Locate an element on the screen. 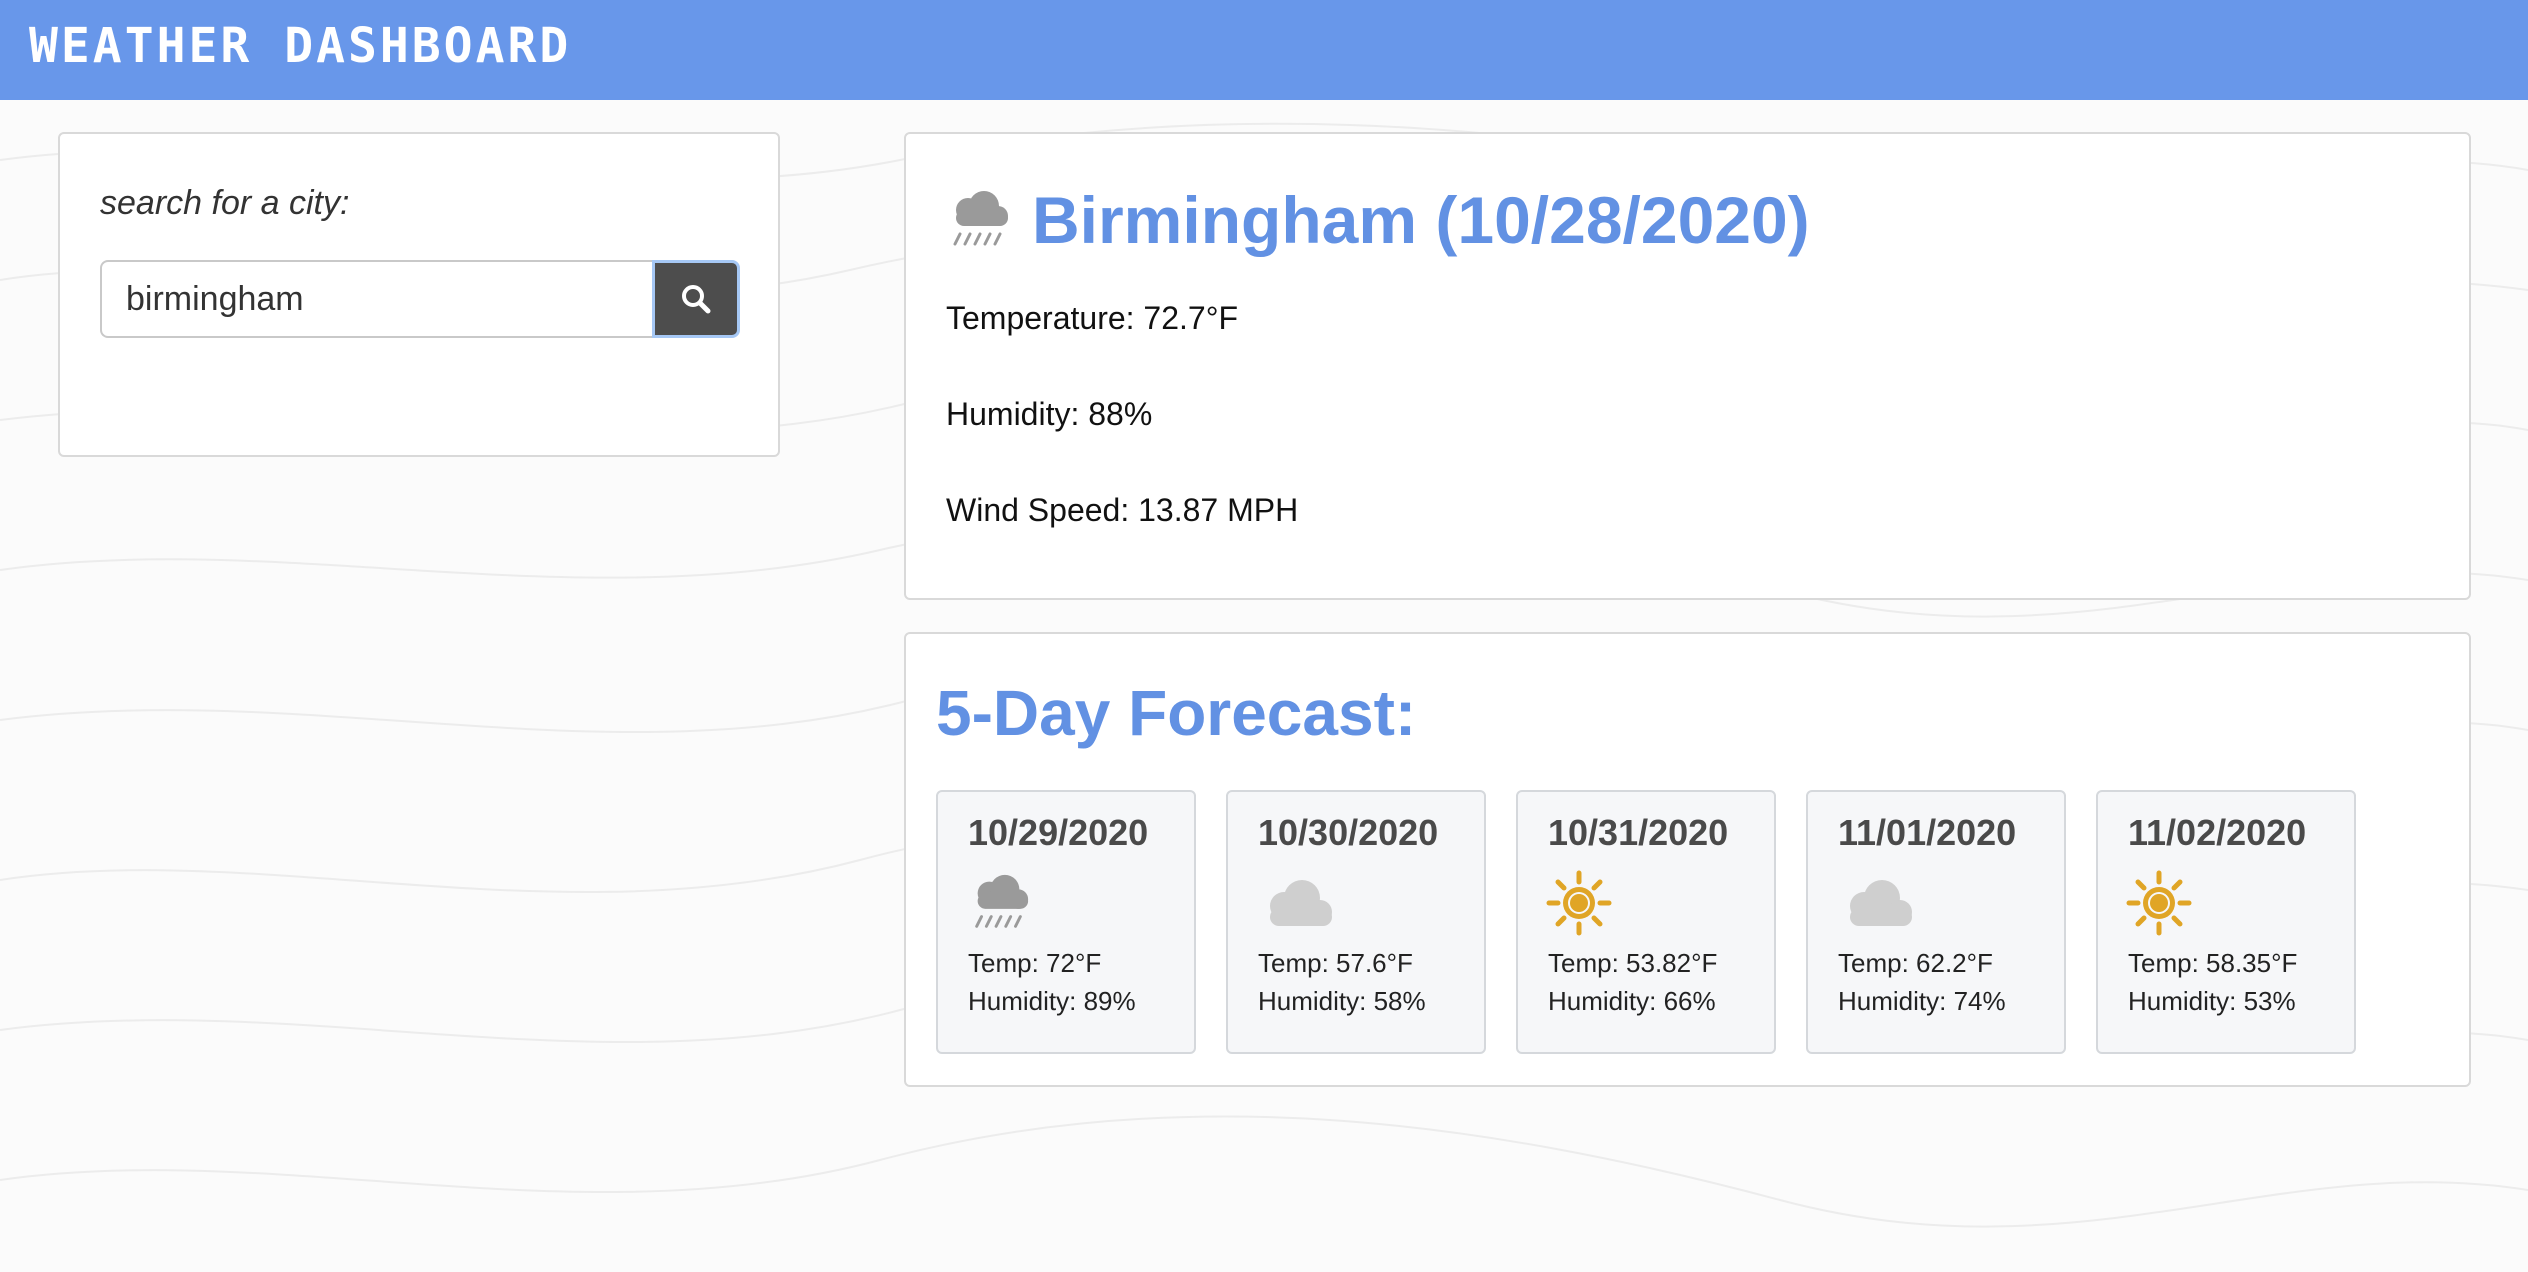  forecast-day-card: 10/31/2020 Temp: 53.82°F Humidity: 66% is located at coordinates (1646, 922).